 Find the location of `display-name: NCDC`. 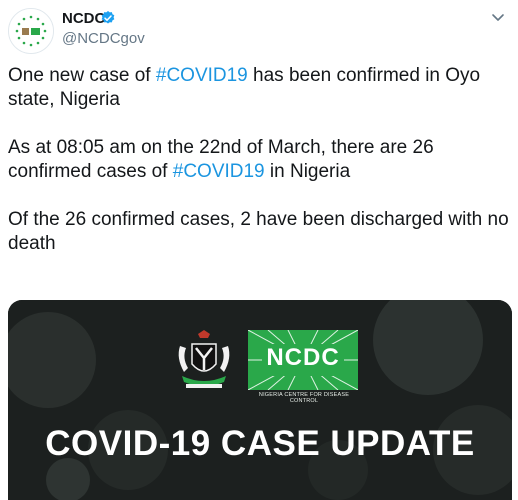

display-name: NCDC is located at coordinates (83, 19).